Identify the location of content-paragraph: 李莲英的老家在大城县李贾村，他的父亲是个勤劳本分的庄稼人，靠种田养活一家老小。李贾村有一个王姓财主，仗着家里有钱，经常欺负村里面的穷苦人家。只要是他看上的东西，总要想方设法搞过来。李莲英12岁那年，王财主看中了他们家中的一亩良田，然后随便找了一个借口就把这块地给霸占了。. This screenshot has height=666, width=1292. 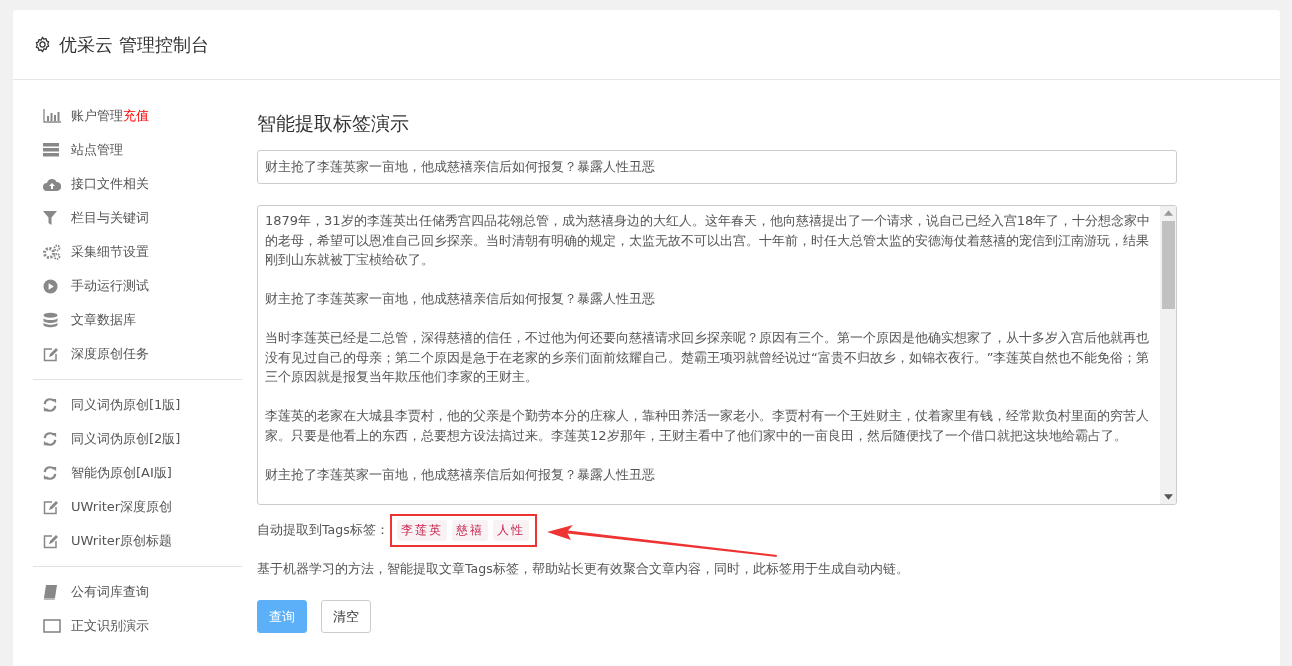
(707, 426).